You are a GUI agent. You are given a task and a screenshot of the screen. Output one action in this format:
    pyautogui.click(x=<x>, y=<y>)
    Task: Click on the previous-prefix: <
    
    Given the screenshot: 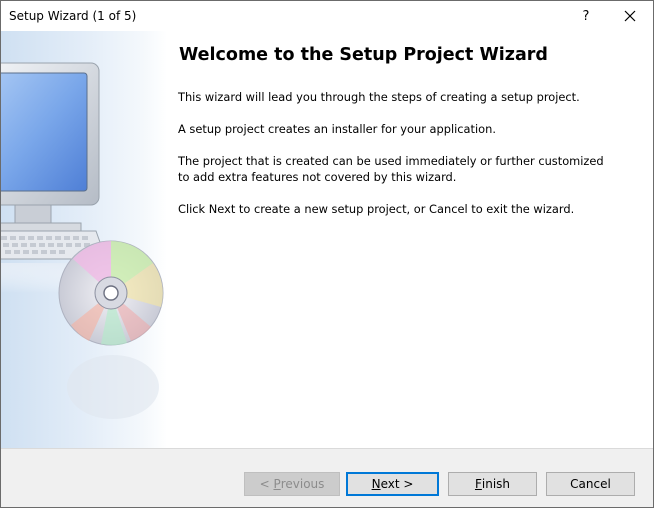 What is the action you would take?
    pyautogui.click(x=266, y=484)
    